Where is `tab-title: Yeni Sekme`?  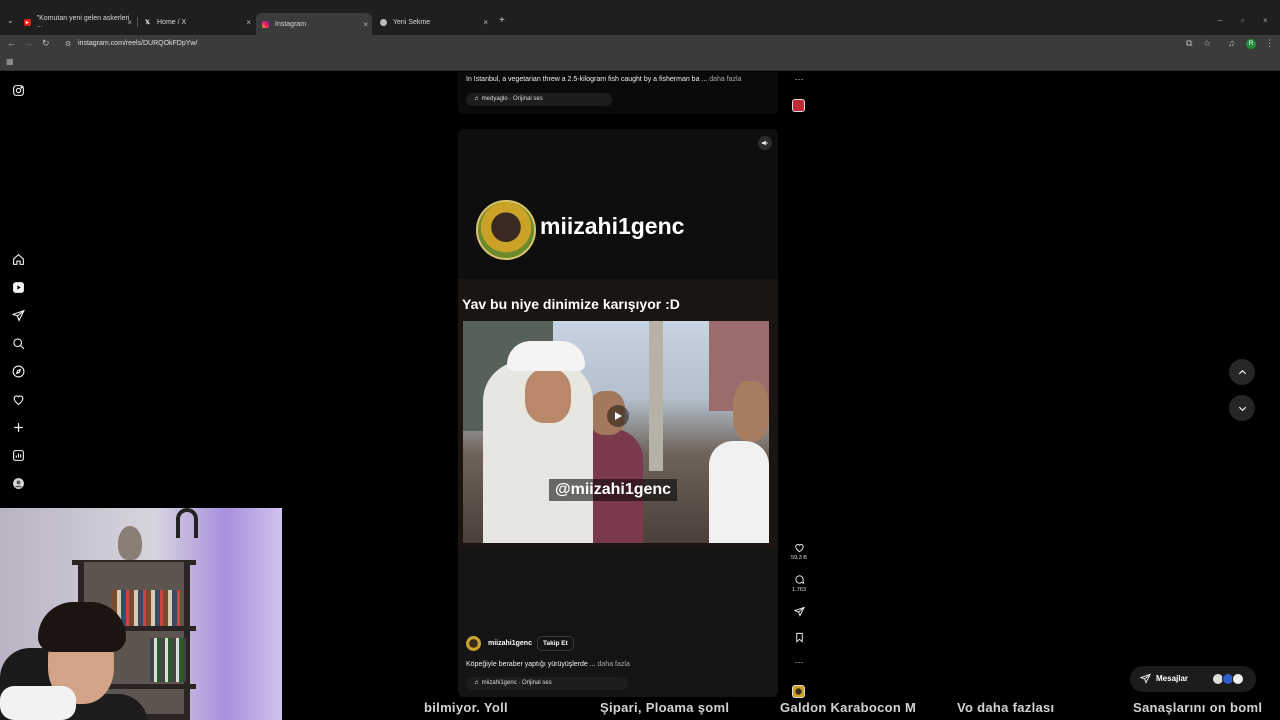 tab-title: Yeni Sekme is located at coordinates (412, 22).